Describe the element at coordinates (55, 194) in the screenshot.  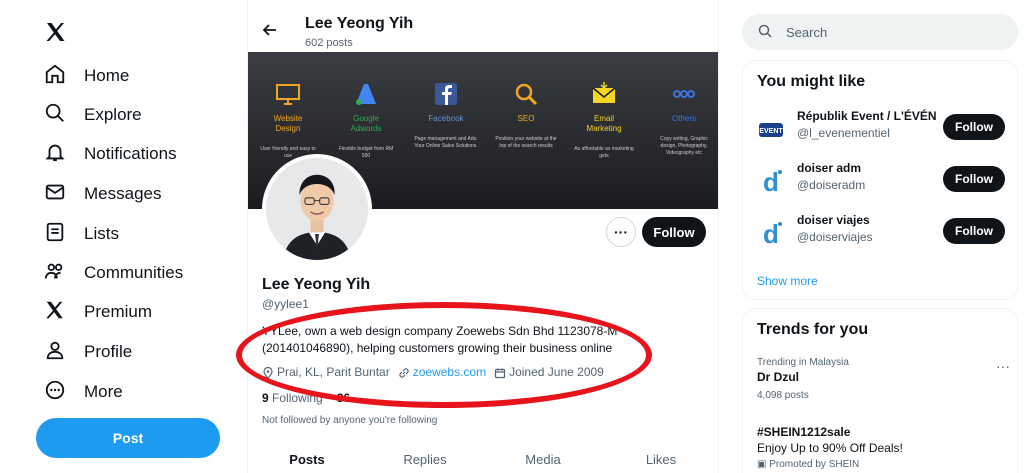
I see `mail-icon` at that location.